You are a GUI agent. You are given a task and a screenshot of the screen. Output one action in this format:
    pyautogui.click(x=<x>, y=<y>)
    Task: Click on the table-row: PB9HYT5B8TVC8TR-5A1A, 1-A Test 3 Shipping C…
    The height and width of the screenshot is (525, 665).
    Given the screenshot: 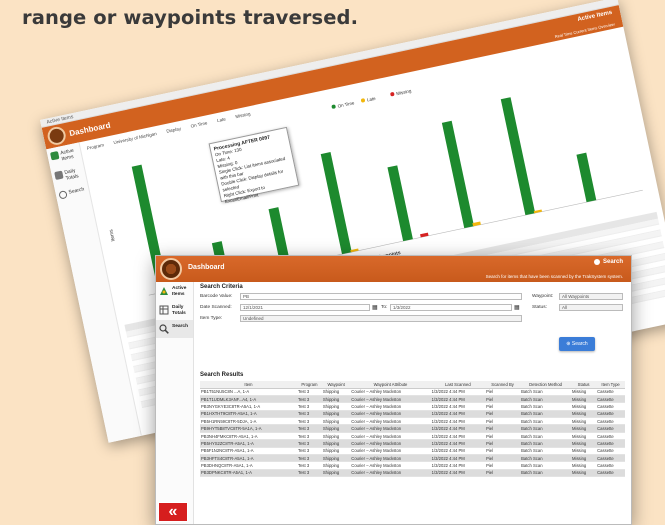 What is the action you would take?
    pyautogui.click(x=412, y=428)
    